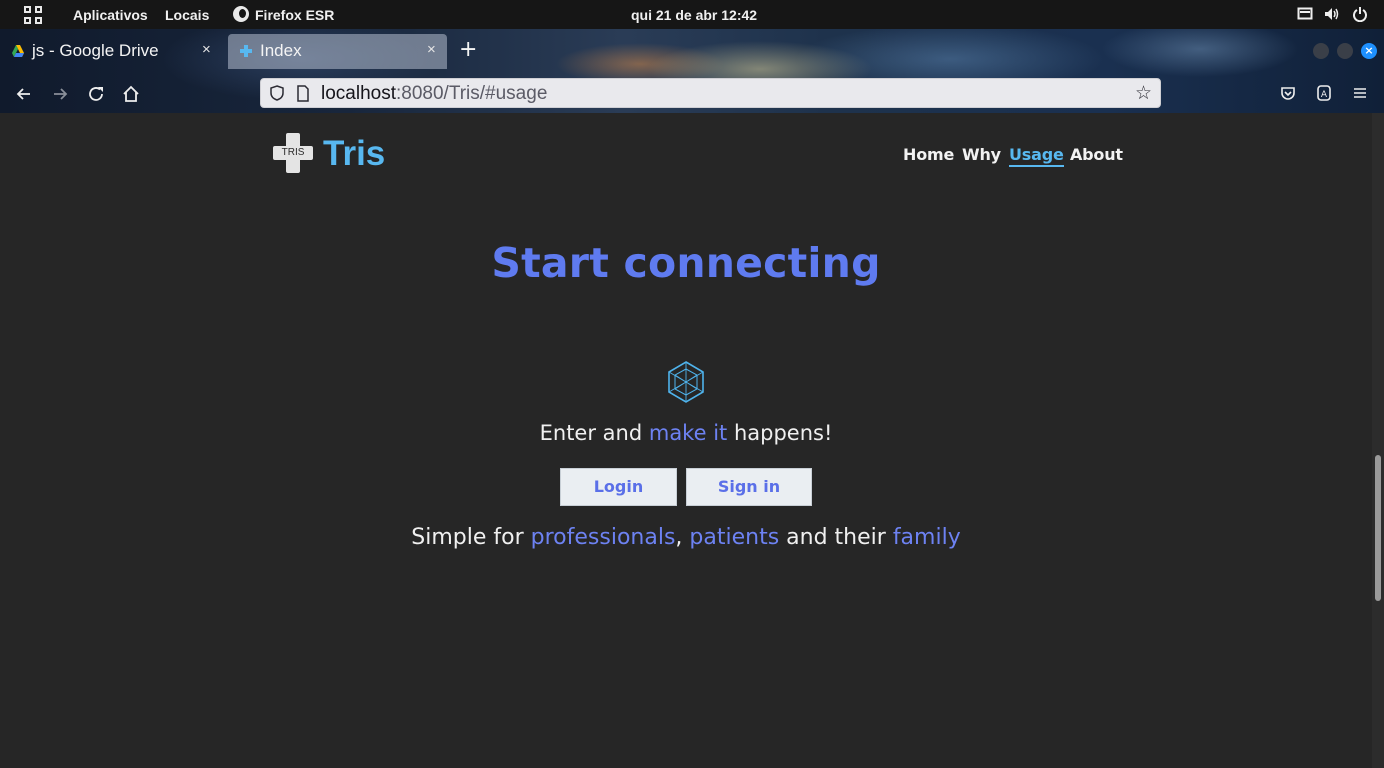 Image resolution: width=1384 pixels, height=768 pixels. Describe the element at coordinates (241, 14) in the screenshot. I see `firefox-icon` at that location.